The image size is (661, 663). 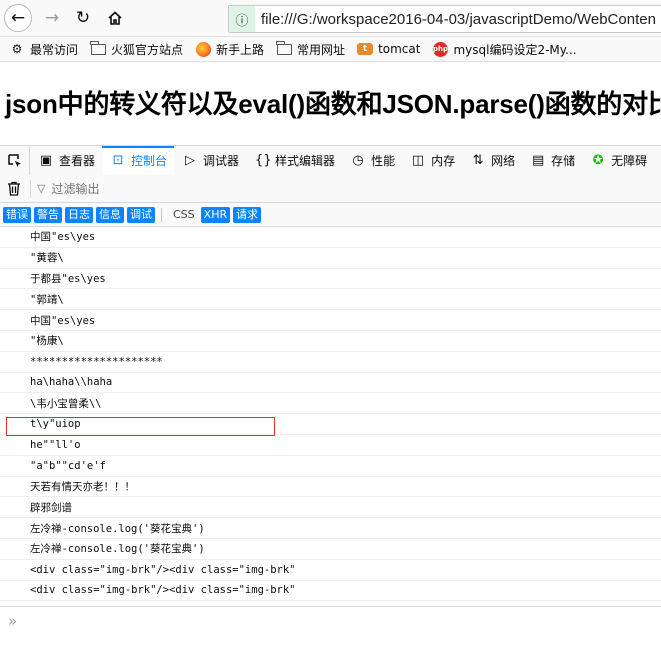 What do you see at coordinates (263, 160) in the screenshot?
I see `style-editor-icon: {}` at bounding box center [263, 160].